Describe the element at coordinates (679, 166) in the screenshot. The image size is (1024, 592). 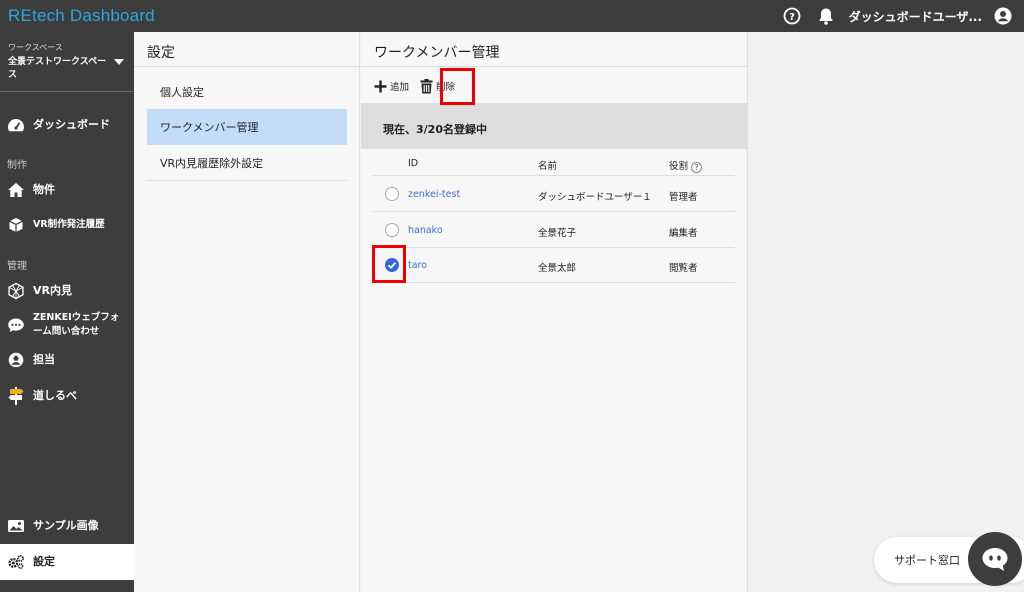
I see `column-header-role-label: 役割` at that location.